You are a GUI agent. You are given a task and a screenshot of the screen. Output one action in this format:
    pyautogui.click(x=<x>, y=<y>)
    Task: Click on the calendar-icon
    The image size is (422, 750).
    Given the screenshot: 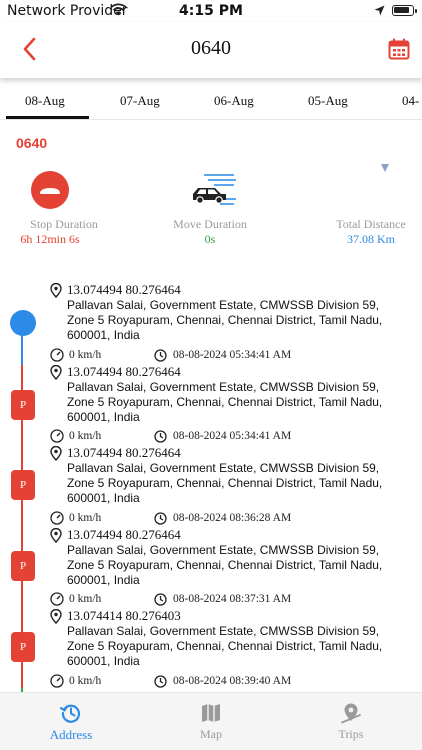 What is the action you would take?
    pyautogui.click(x=399, y=49)
    